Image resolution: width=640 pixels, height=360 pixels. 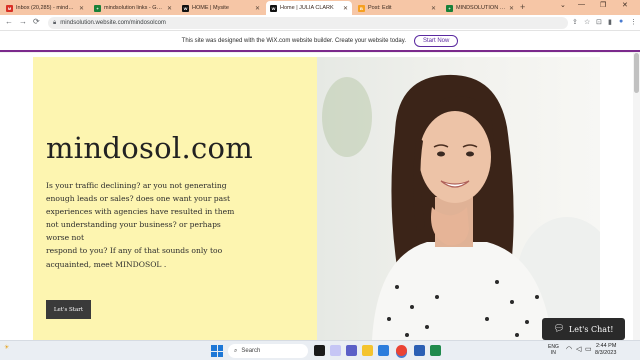 What do you see at coordinates (575, 22) in the screenshot?
I see `share-icon: ⇪` at bounding box center [575, 22].